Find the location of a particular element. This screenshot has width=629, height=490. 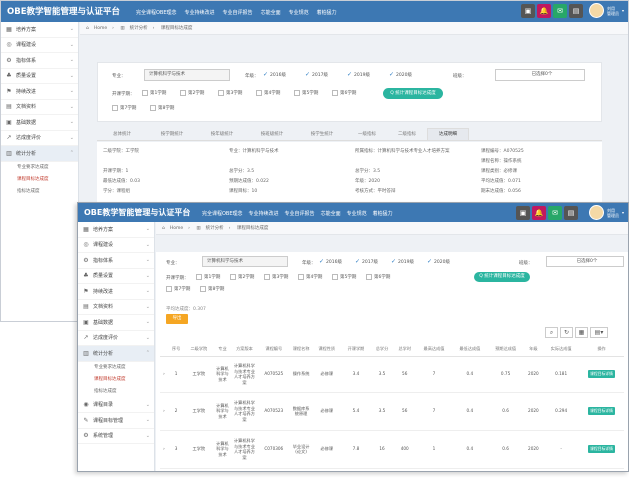

sidebar-item-stats: ▥ 统计分析 ⌃ is located at coordinates (116, 354).